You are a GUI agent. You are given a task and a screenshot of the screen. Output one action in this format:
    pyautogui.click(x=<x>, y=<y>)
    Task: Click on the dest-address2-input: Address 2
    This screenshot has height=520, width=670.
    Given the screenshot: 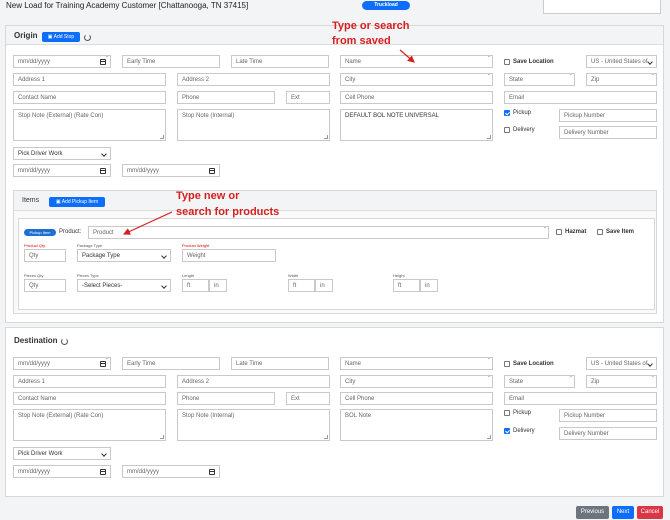 What is the action you would take?
    pyautogui.click(x=253, y=381)
    